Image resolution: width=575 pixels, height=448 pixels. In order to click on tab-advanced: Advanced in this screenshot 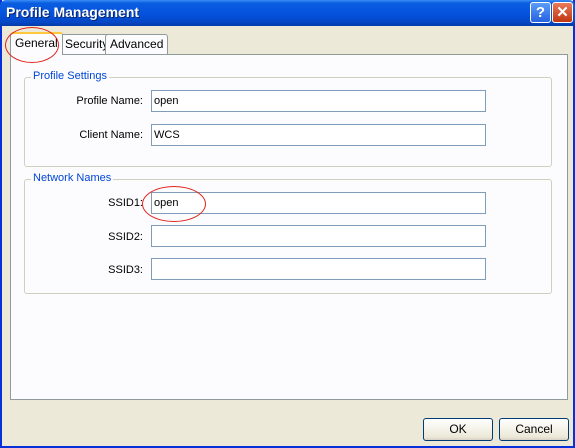, I will do `click(137, 44)`.